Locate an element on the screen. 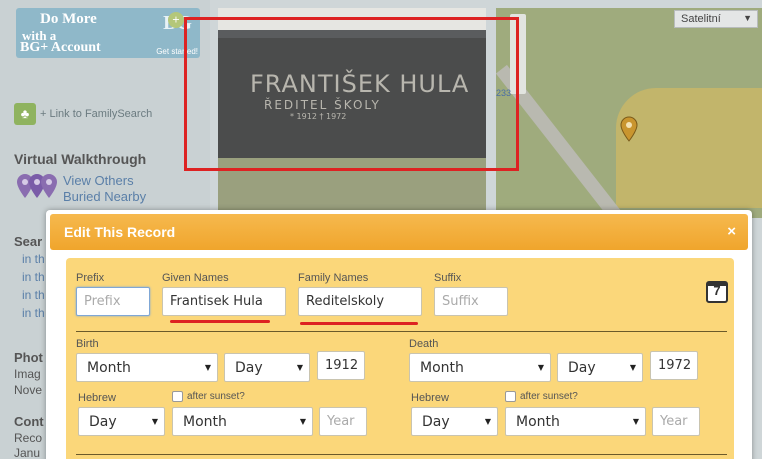  chevron-down-icon: ▼ is located at coordinates (747, 18).